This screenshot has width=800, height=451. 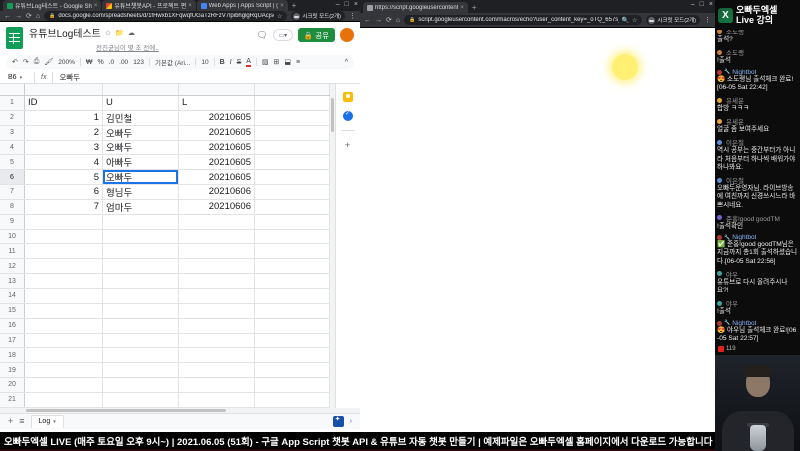 What do you see at coordinates (64, 103) in the screenshot?
I see `grid-cell: ID` at bounding box center [64, 103].